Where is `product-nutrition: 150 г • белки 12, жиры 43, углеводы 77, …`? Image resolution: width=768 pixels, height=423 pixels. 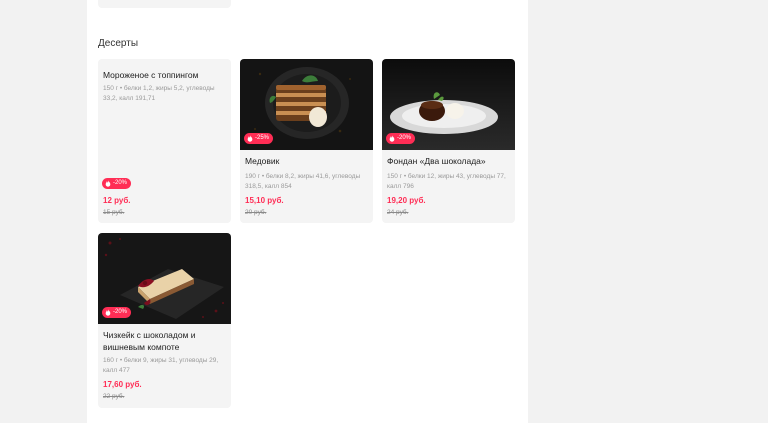
product-nutrition: 150 г • белки 12, жиры 43, углеводы 77, … is located at coordinates (446, 181).